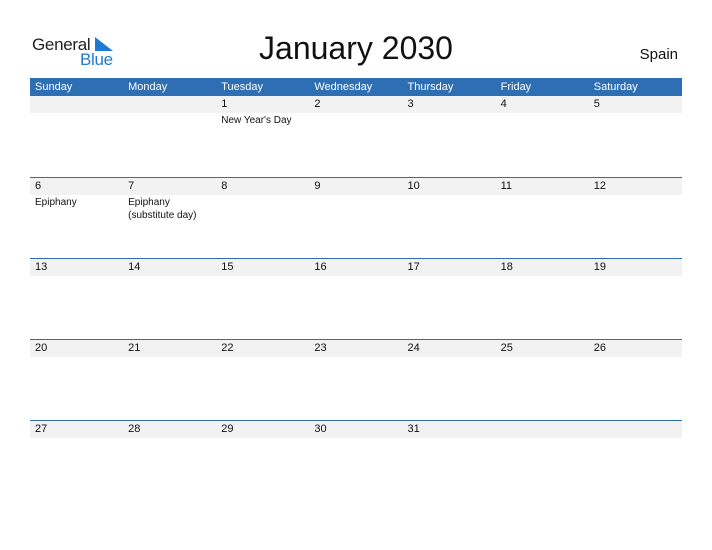 This screenshot has height=550, width=712. I want to click on date-strip: 13 14 15 16 17 18 19, so click(356, 267).